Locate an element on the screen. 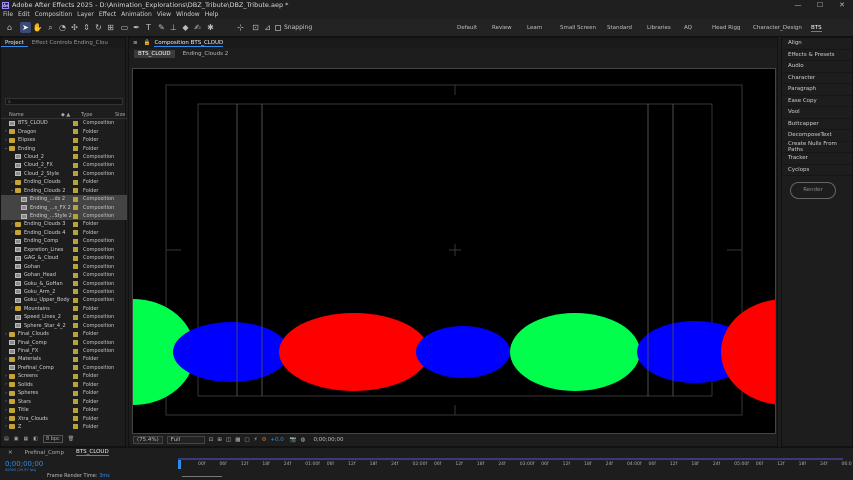 The image size is (853, 480). timeline-tab-bts-cloud: BTS_CLOUD is located at coordinates (92, 452).